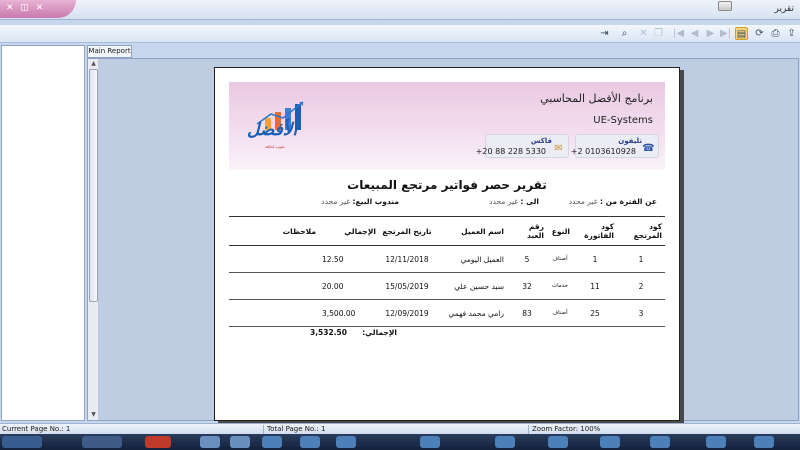 This screenshot has width=800, height=450. I want to click on vertical-scrollbar: ▲ ▼, so click(93, 239).